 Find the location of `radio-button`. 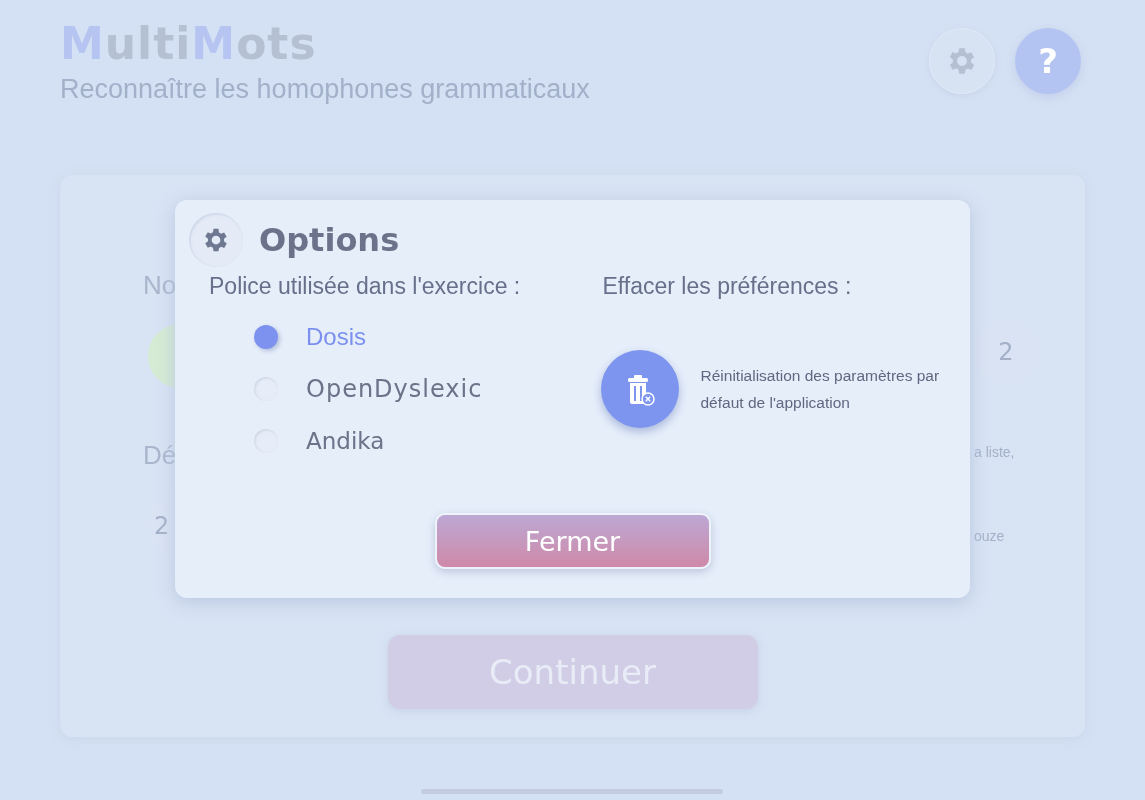

radio-button is located at coordinates (266, 337).